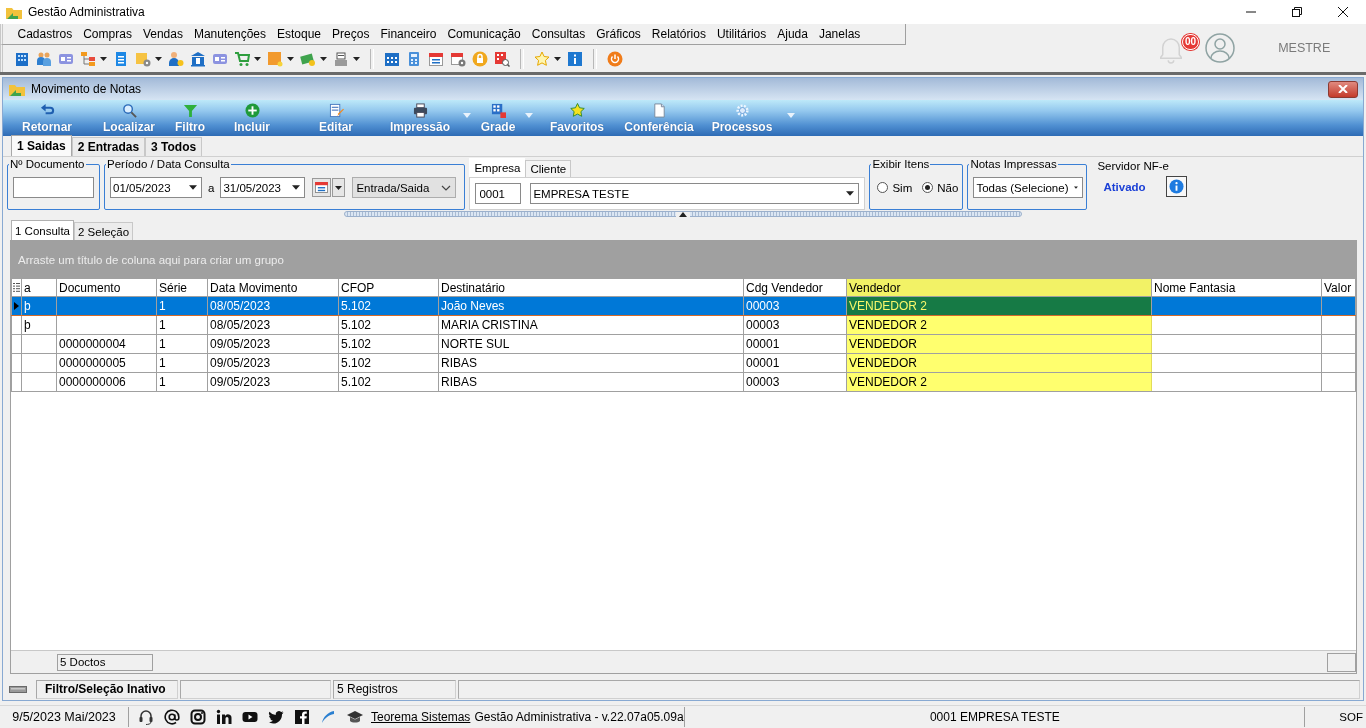  I want to click on ribbon-button: Incluir, so click(252, 118).